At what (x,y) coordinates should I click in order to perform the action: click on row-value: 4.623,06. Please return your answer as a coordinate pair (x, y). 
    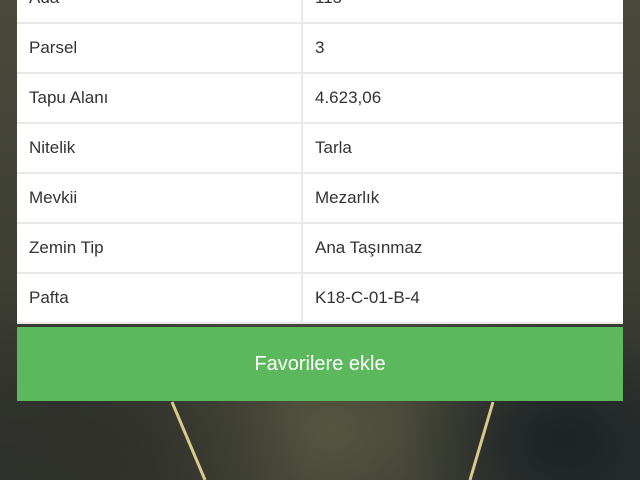
    Looking at the image, I should click on (348, 97).